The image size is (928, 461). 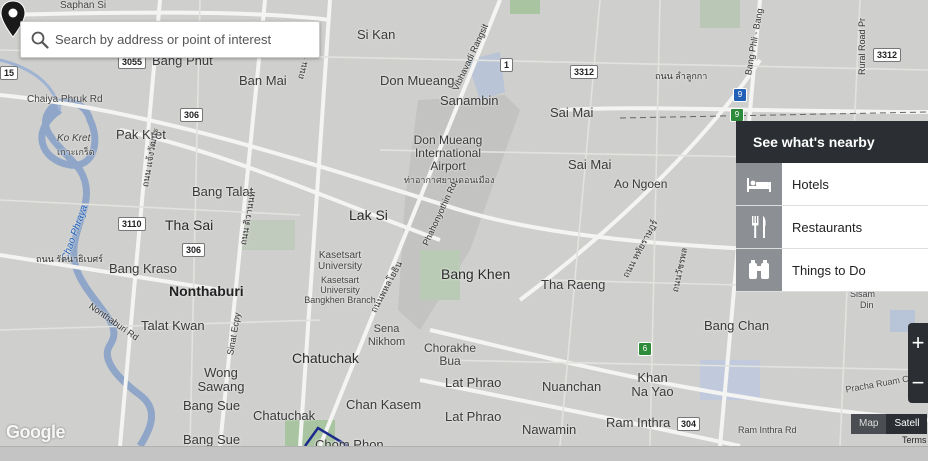 I want to click on map-label: Saphan Si, so click(x=83, y=5).